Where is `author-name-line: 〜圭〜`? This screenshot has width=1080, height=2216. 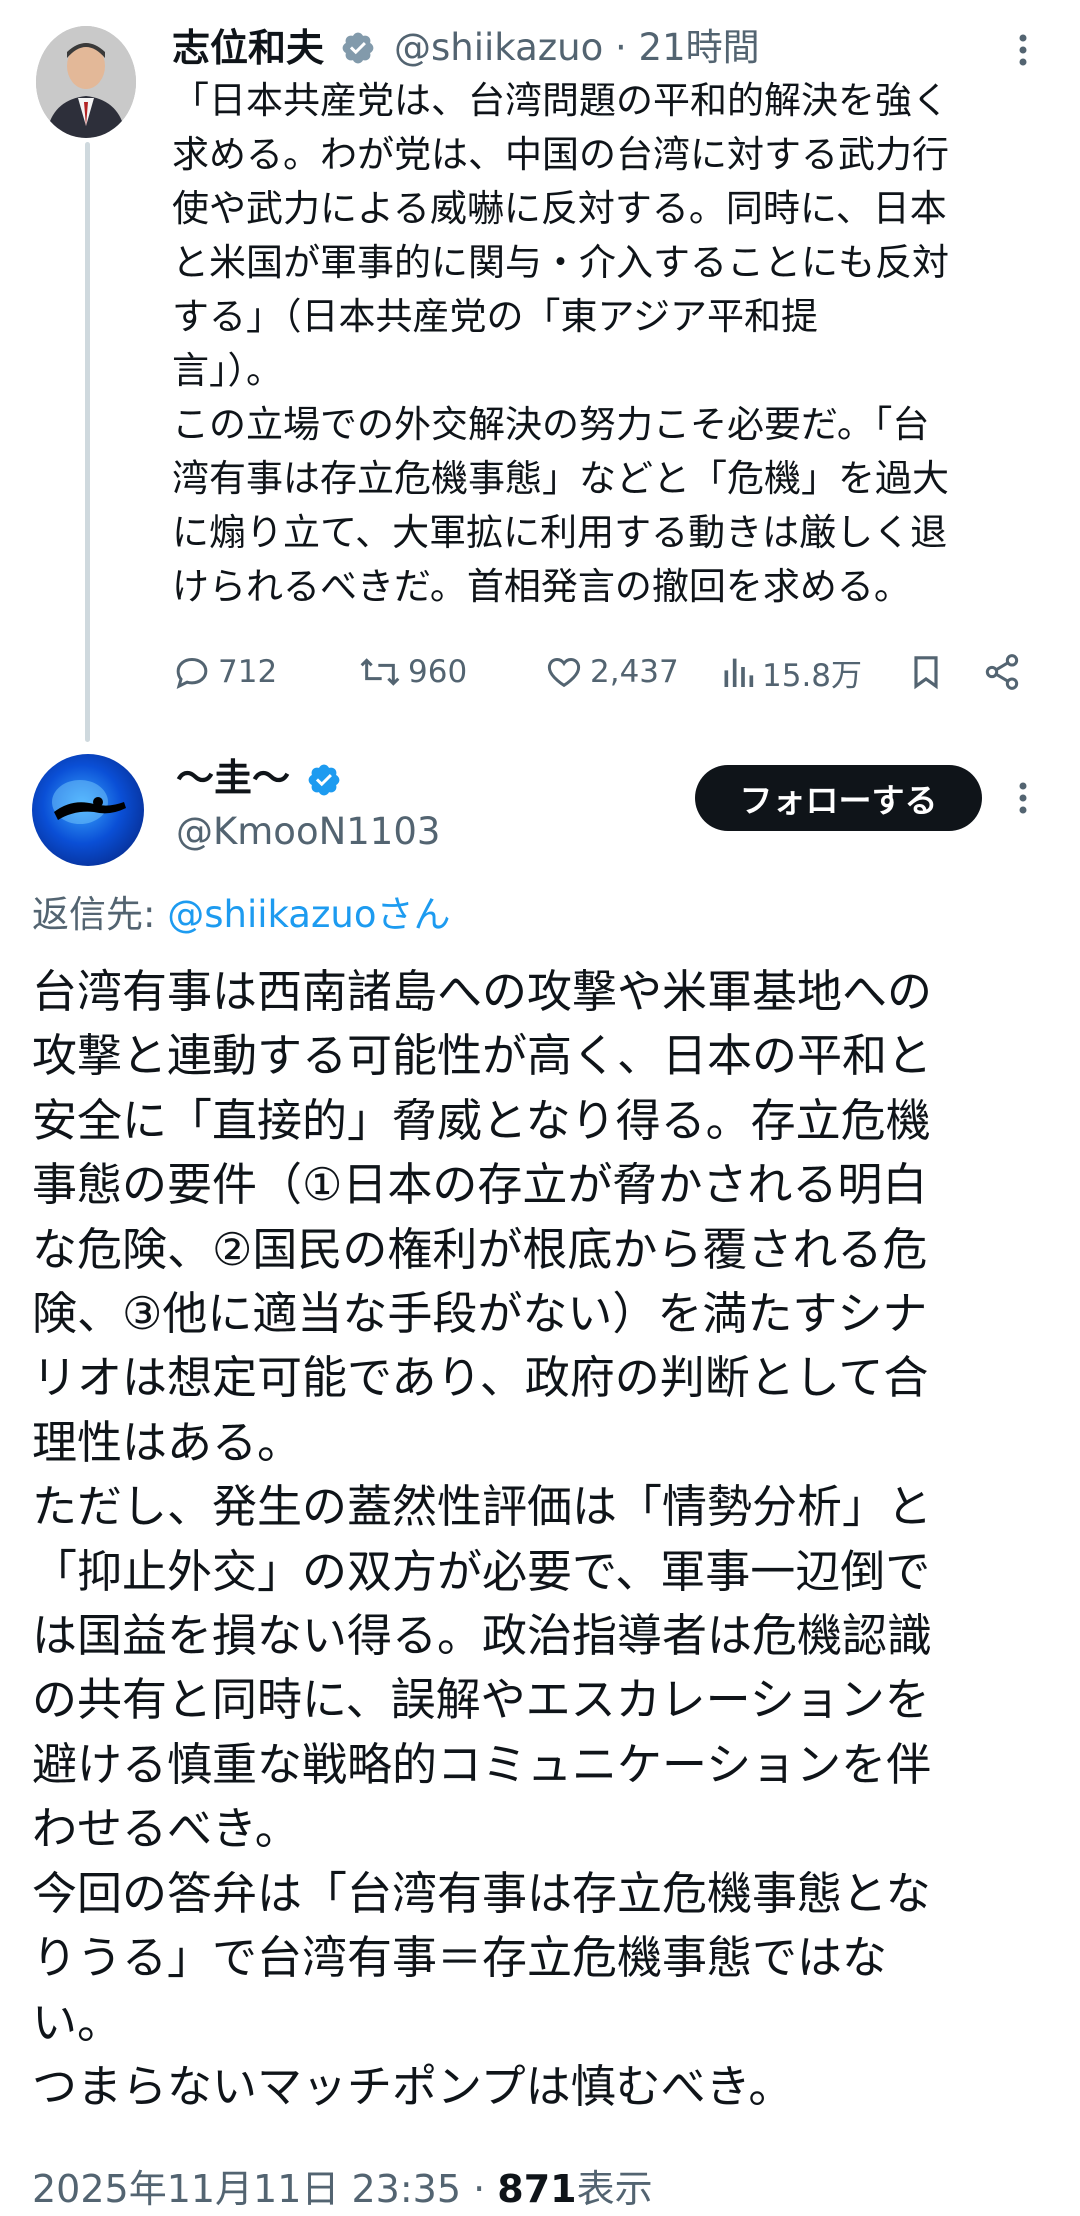 author-name-line: 〜圭〜 is located at coordinates (233, 778).